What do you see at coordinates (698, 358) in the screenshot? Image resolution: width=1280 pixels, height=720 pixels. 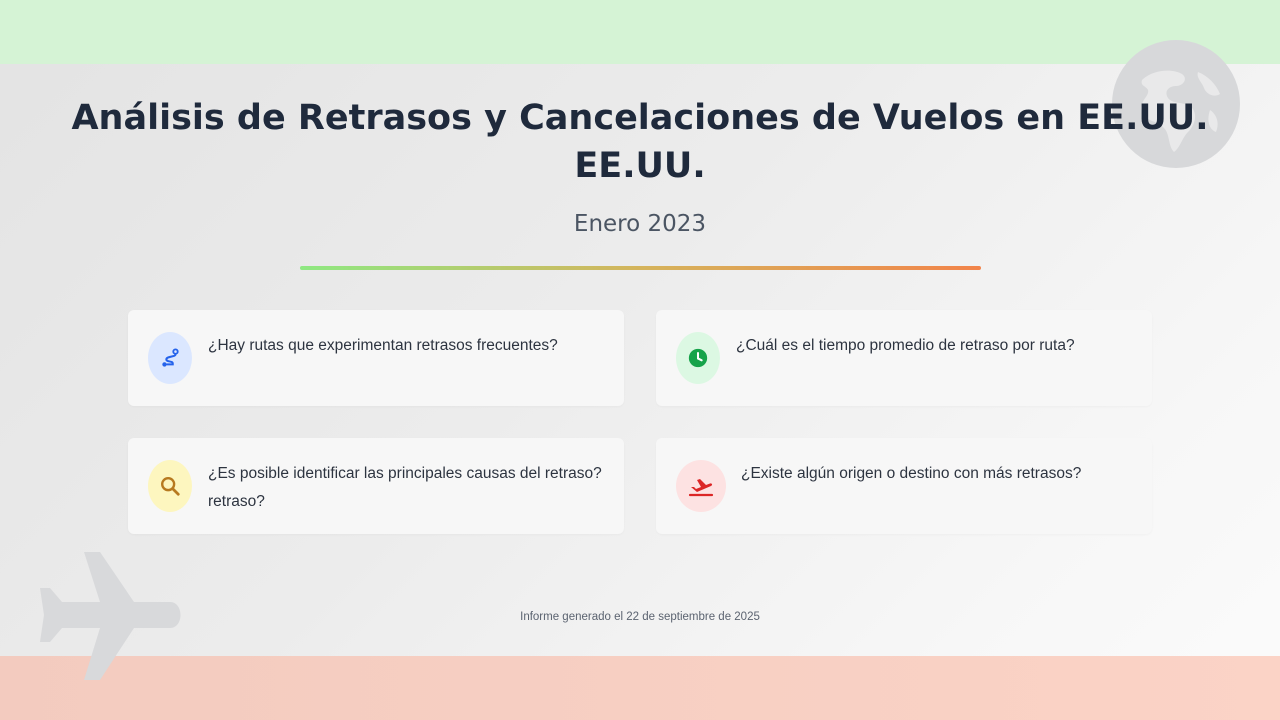 I see `clock-icon` at bounding box center [698, 358].